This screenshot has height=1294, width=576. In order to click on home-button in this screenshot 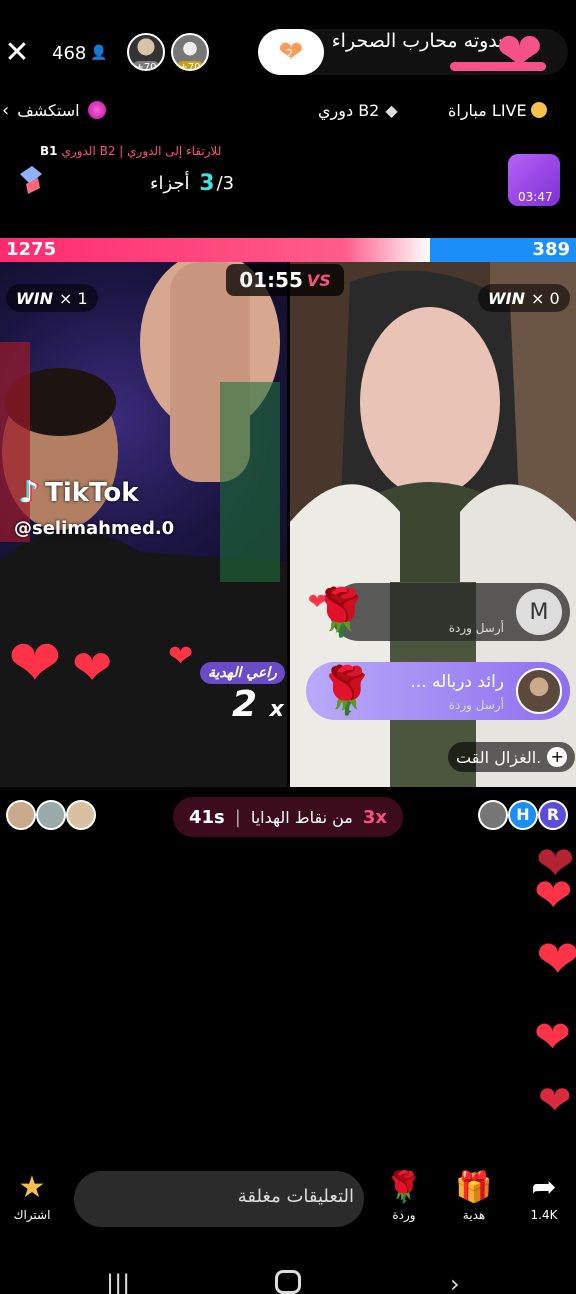, I will do `click(288, 1282)`.